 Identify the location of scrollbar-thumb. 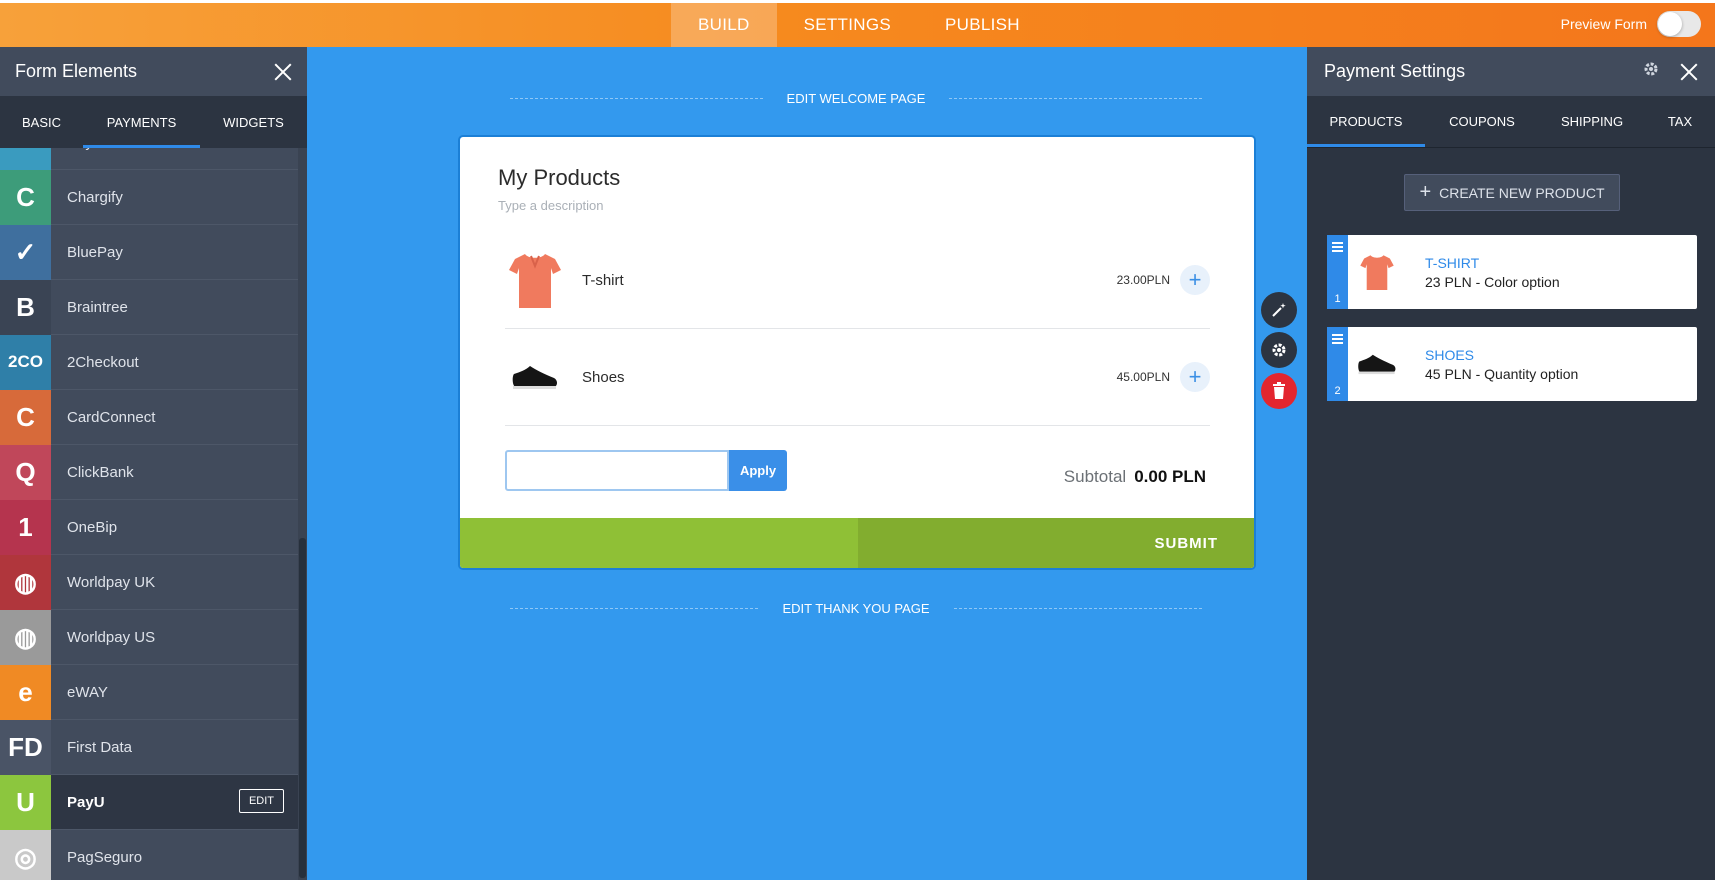
(302, 708).